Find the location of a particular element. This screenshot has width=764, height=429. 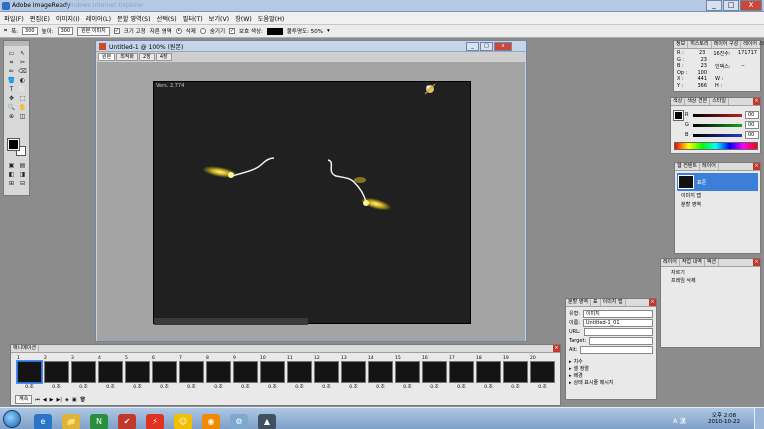

animation-frame: 7 0.조 is located at coordinates (191, 373).